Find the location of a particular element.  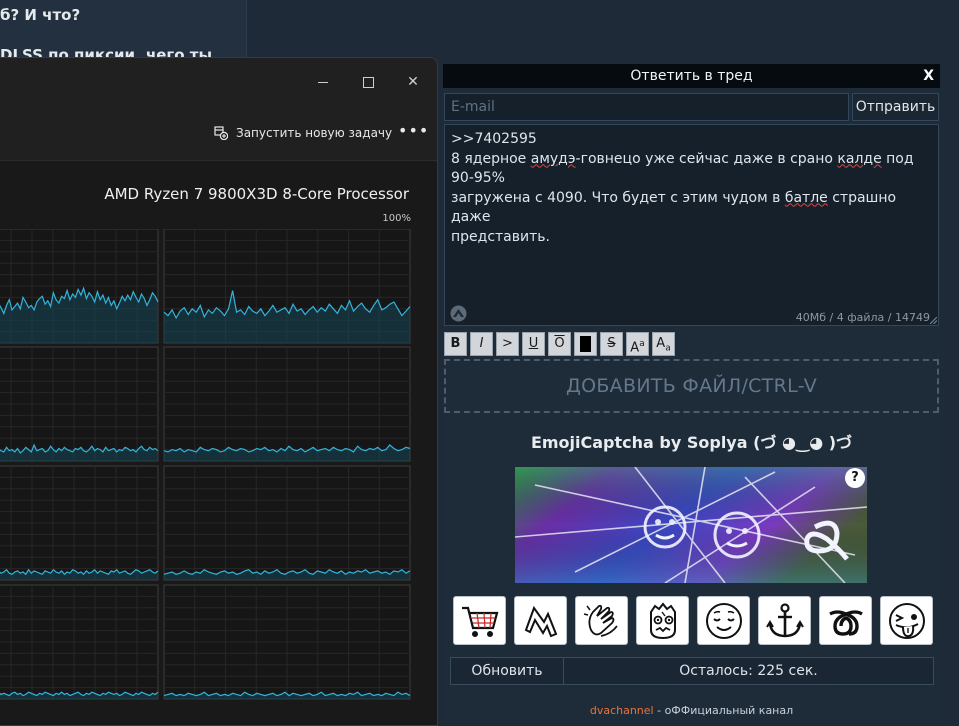

strike-button: S is located at coordinates (611, 344).